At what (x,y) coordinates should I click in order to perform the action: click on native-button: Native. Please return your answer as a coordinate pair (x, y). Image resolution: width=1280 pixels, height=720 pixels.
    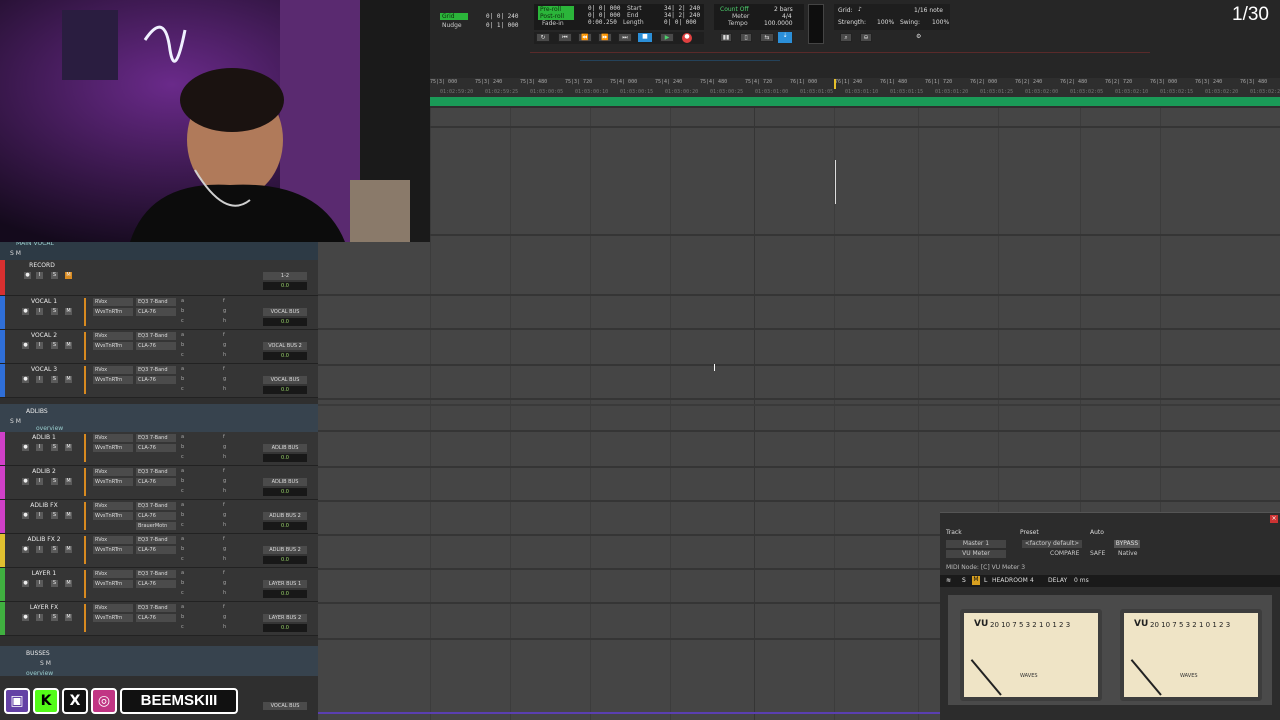
    Looking at the image, I should click on (1127, 554).